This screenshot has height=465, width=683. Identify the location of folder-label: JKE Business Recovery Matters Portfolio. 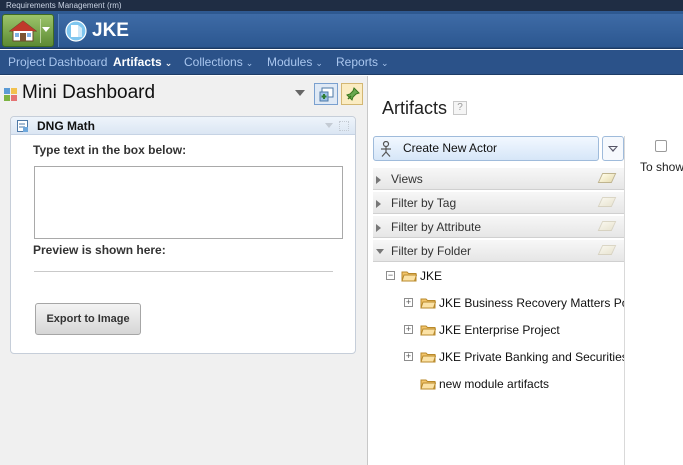
(532, 303).